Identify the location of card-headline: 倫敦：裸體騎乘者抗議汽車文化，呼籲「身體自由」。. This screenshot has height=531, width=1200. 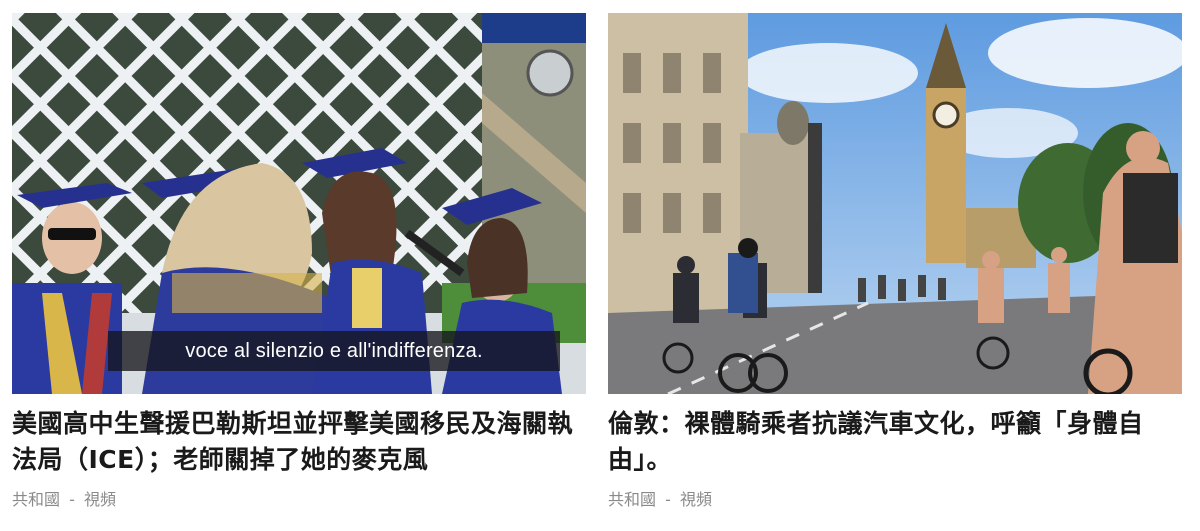
(895, 442).